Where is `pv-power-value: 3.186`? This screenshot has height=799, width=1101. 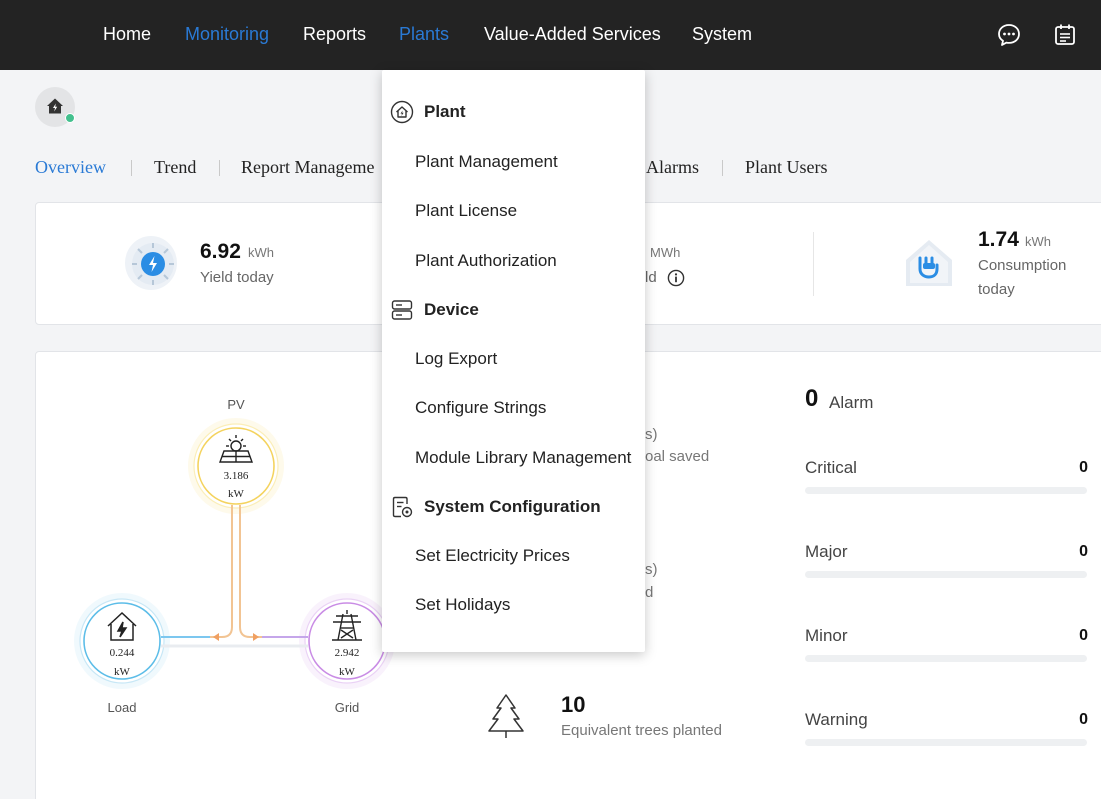
pv-power-value: 3.186 is located at coordinates (236, 476).